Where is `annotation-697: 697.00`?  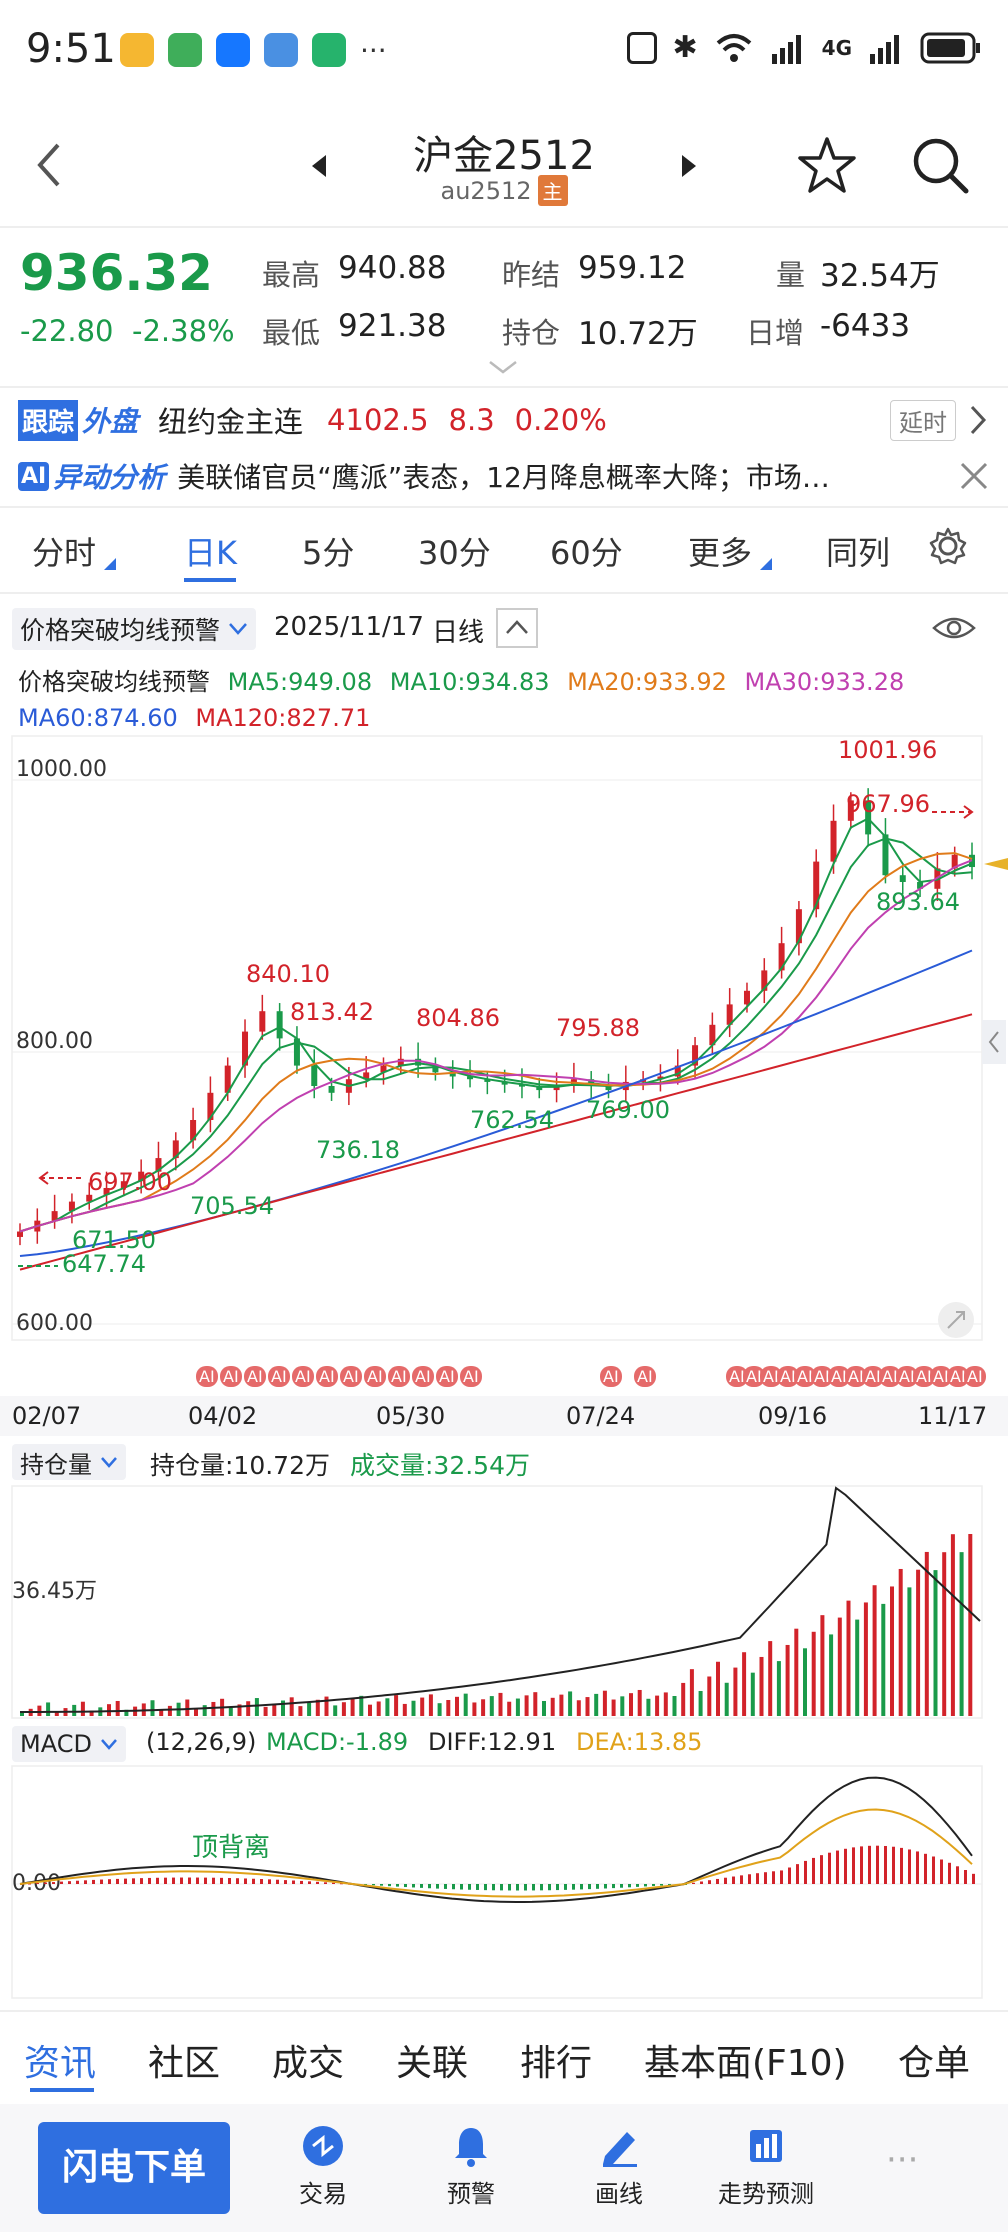
annotation-697: 697.00 is located at coordinates (130, 1182).